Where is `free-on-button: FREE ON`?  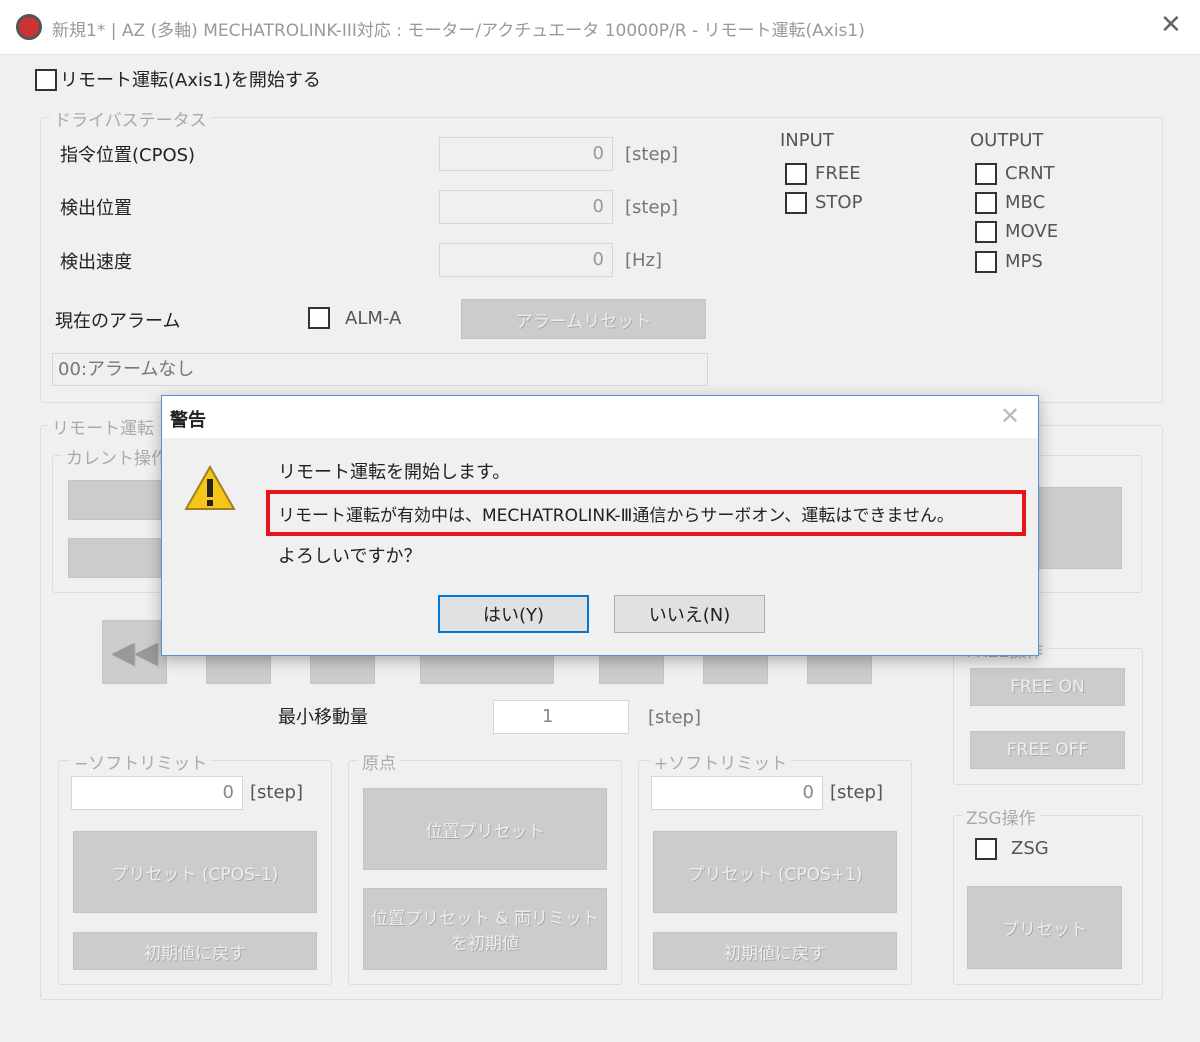
free-on-button: FREE ON is located at coordinates (1047, 687).